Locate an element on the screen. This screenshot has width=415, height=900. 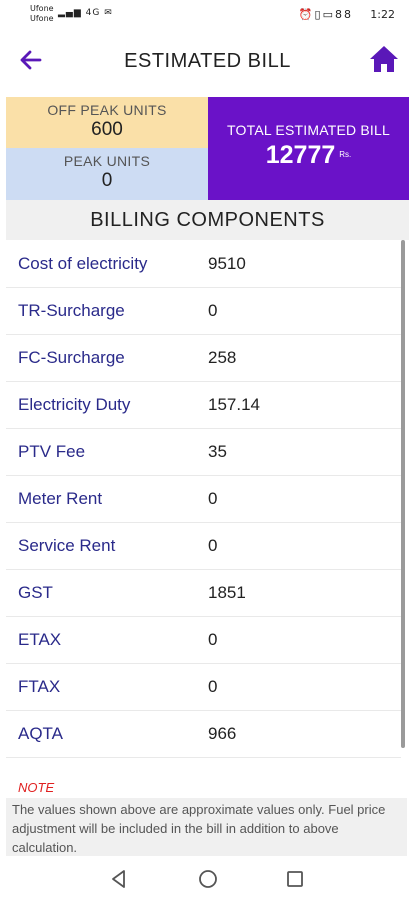
back-nav-icon is located at coordinates (119, 879).